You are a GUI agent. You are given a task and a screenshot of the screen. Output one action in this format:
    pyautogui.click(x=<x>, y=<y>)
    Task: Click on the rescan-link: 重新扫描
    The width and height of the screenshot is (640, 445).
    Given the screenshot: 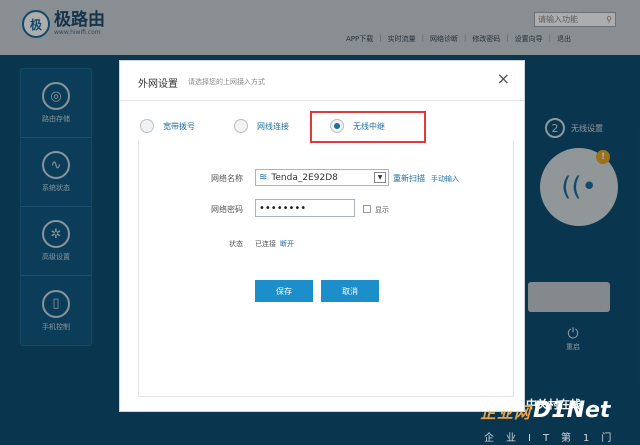 What is the action you would take?
    pyautogui.click(x=409, y=178)
    